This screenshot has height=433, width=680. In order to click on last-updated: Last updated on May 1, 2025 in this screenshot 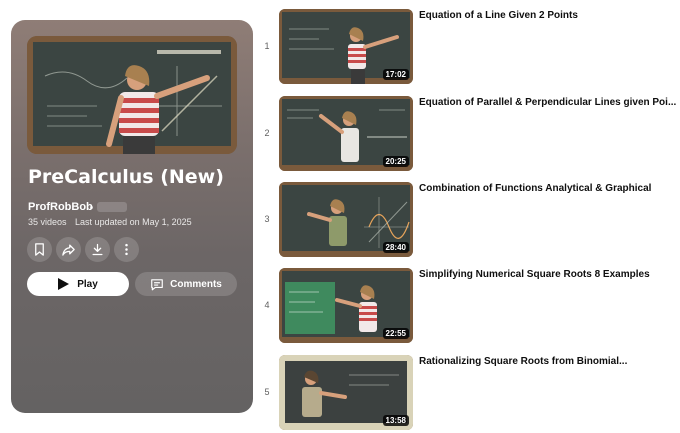, I will do `click(133, 222)`.